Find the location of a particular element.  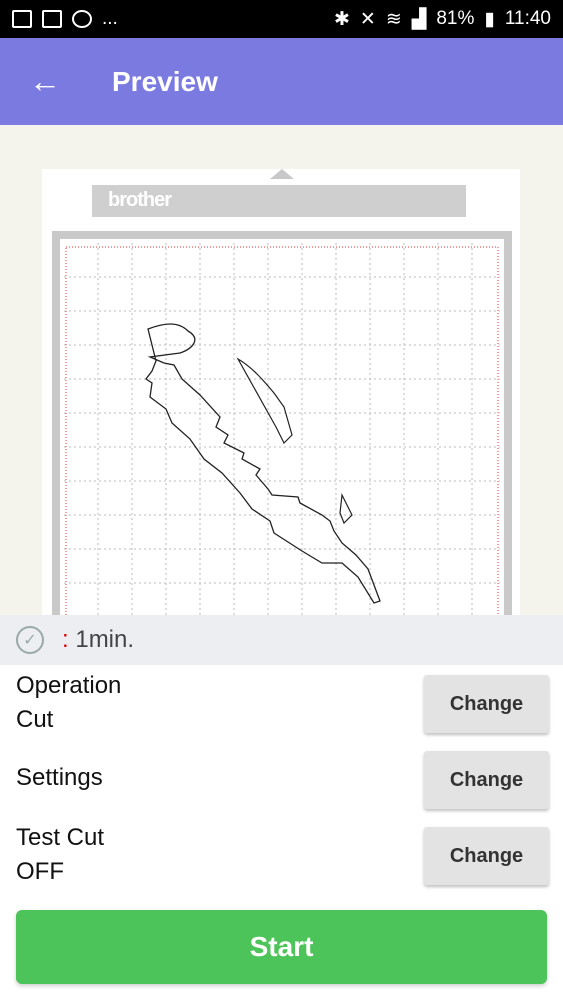

clock-check-icon: ✓ is located at coordinates (30, 640).